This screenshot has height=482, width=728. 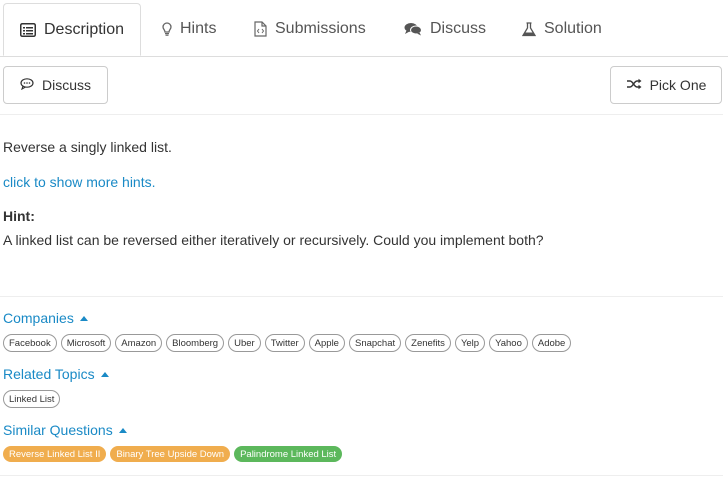 What do you see at coordinates (198, 28) in the screenshot?
I see `tab-label: Hints` at bounding box center [198, 28].